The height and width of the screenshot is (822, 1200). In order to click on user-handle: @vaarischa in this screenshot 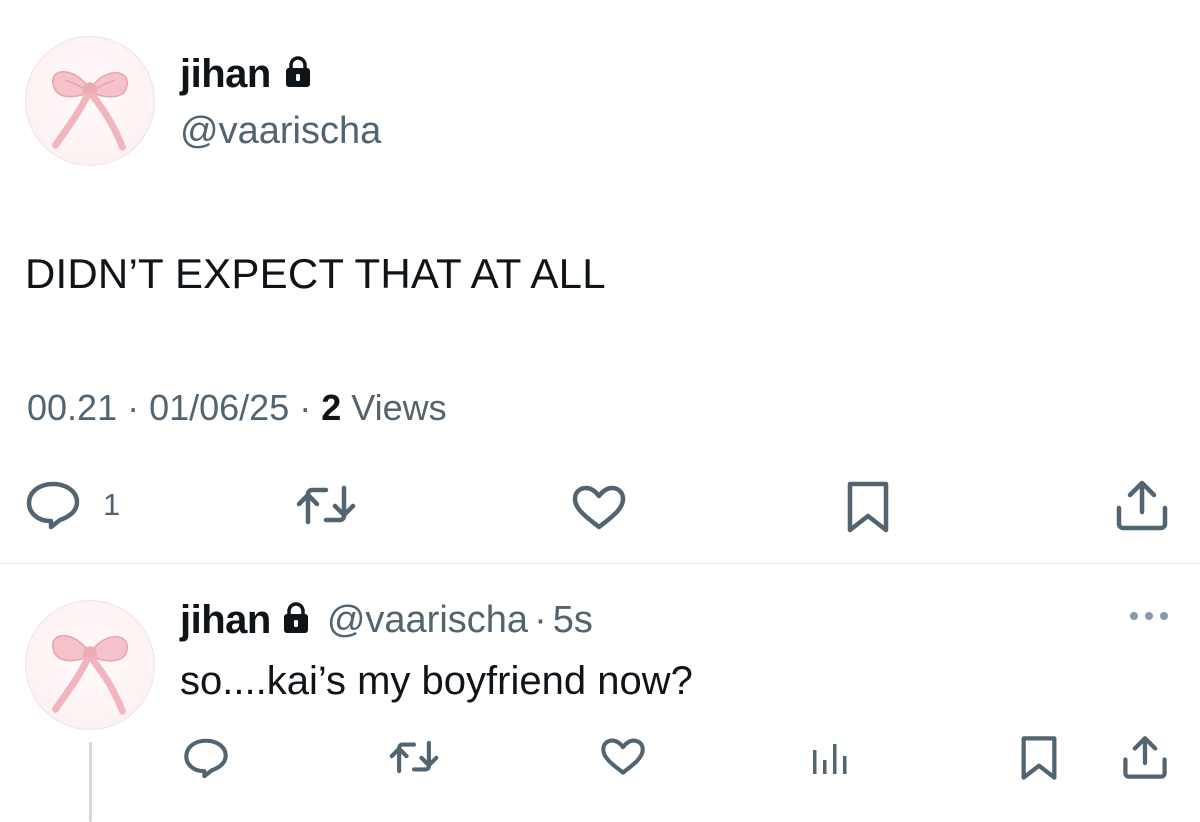, I will do `click(280, 131)`.